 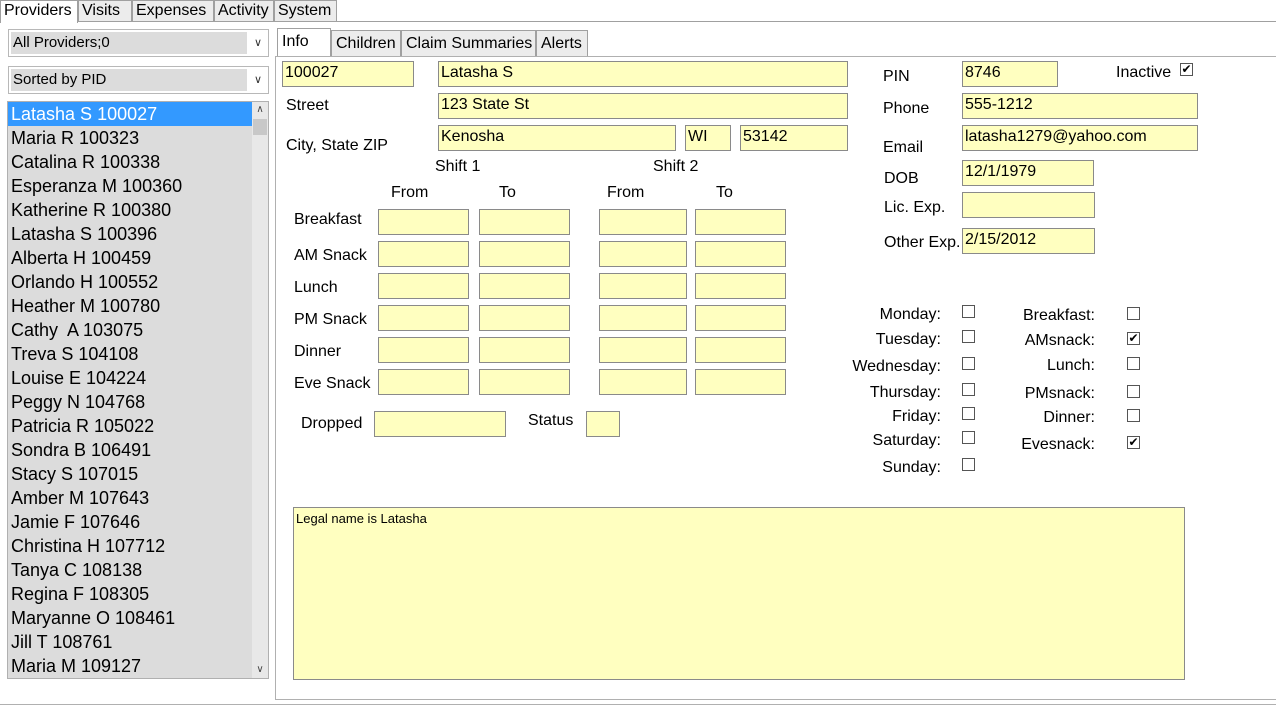 I want to click on eve-snack-shift2-to-field, so click(x=740, y=382).